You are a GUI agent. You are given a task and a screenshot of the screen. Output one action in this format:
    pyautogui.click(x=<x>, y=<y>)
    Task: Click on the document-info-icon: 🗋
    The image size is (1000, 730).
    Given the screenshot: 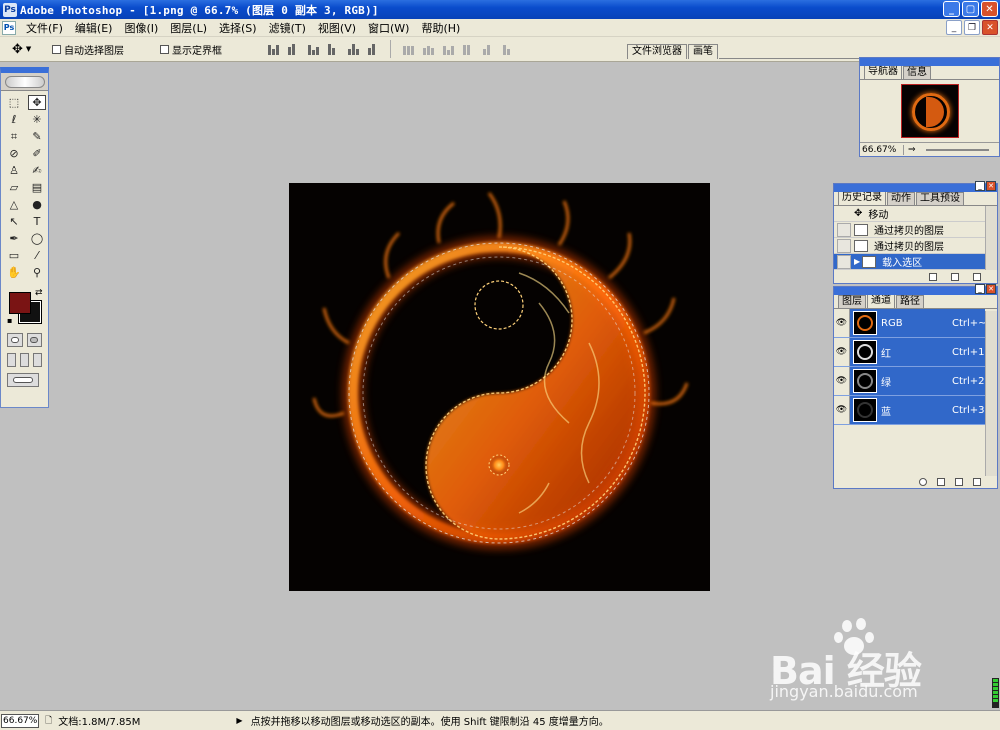 What is the action you would take?
    pyautogui.click(x=48, y=721)
    